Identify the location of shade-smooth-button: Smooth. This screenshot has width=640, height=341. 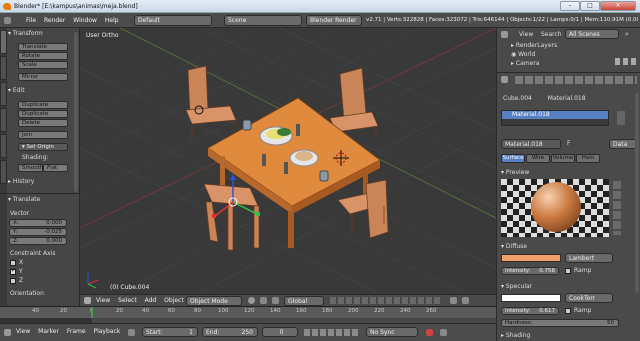
(30, 168).